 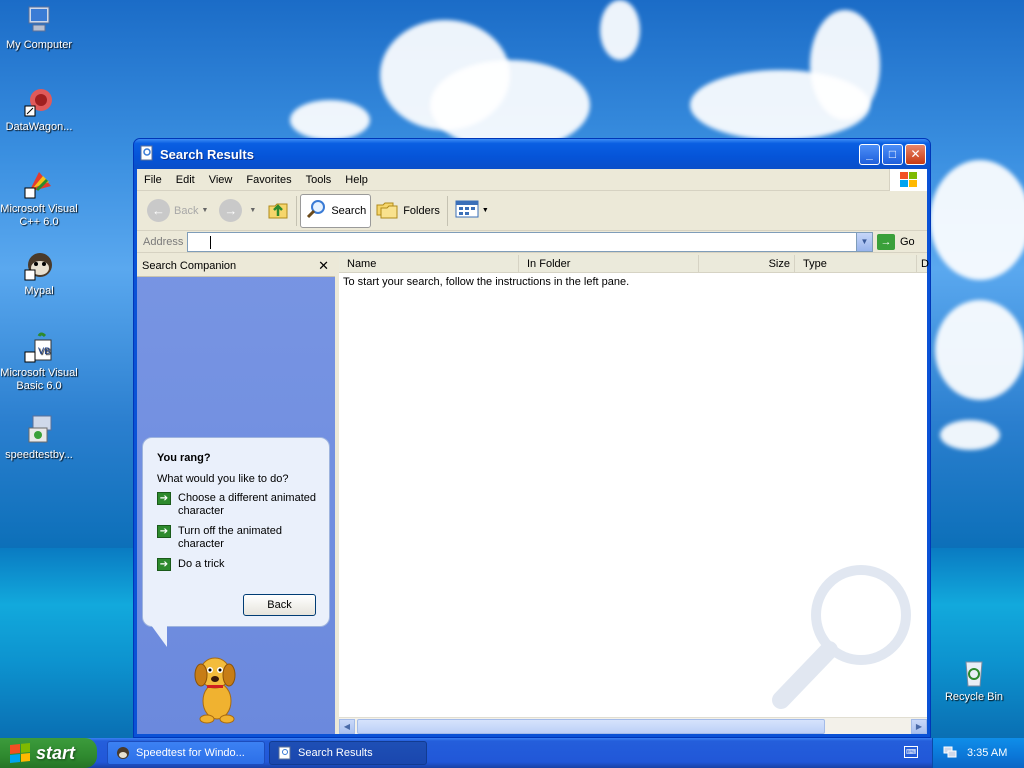 What do you see at coordinates (279, 605) in the screenshot?
I see `bubble-back-button: Back` at bounding box center [279, 605].